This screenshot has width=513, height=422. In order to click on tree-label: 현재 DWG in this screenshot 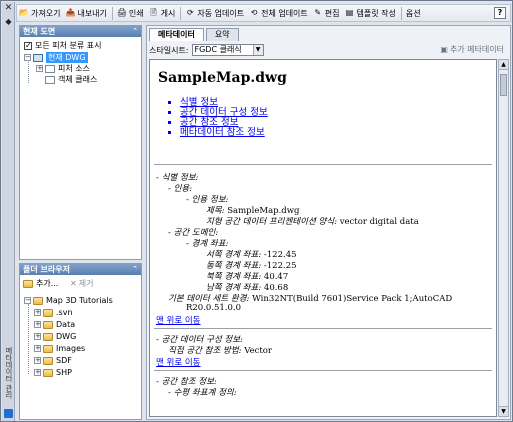, I will do `click(67, 57)`.